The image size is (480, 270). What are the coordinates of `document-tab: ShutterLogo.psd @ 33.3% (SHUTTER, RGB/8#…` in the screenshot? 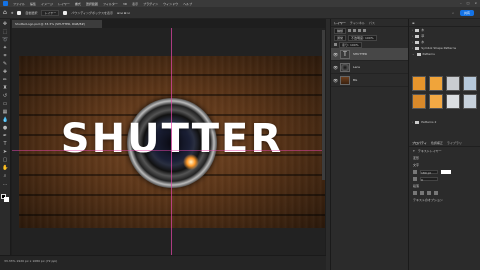 It's located at (57, 24).